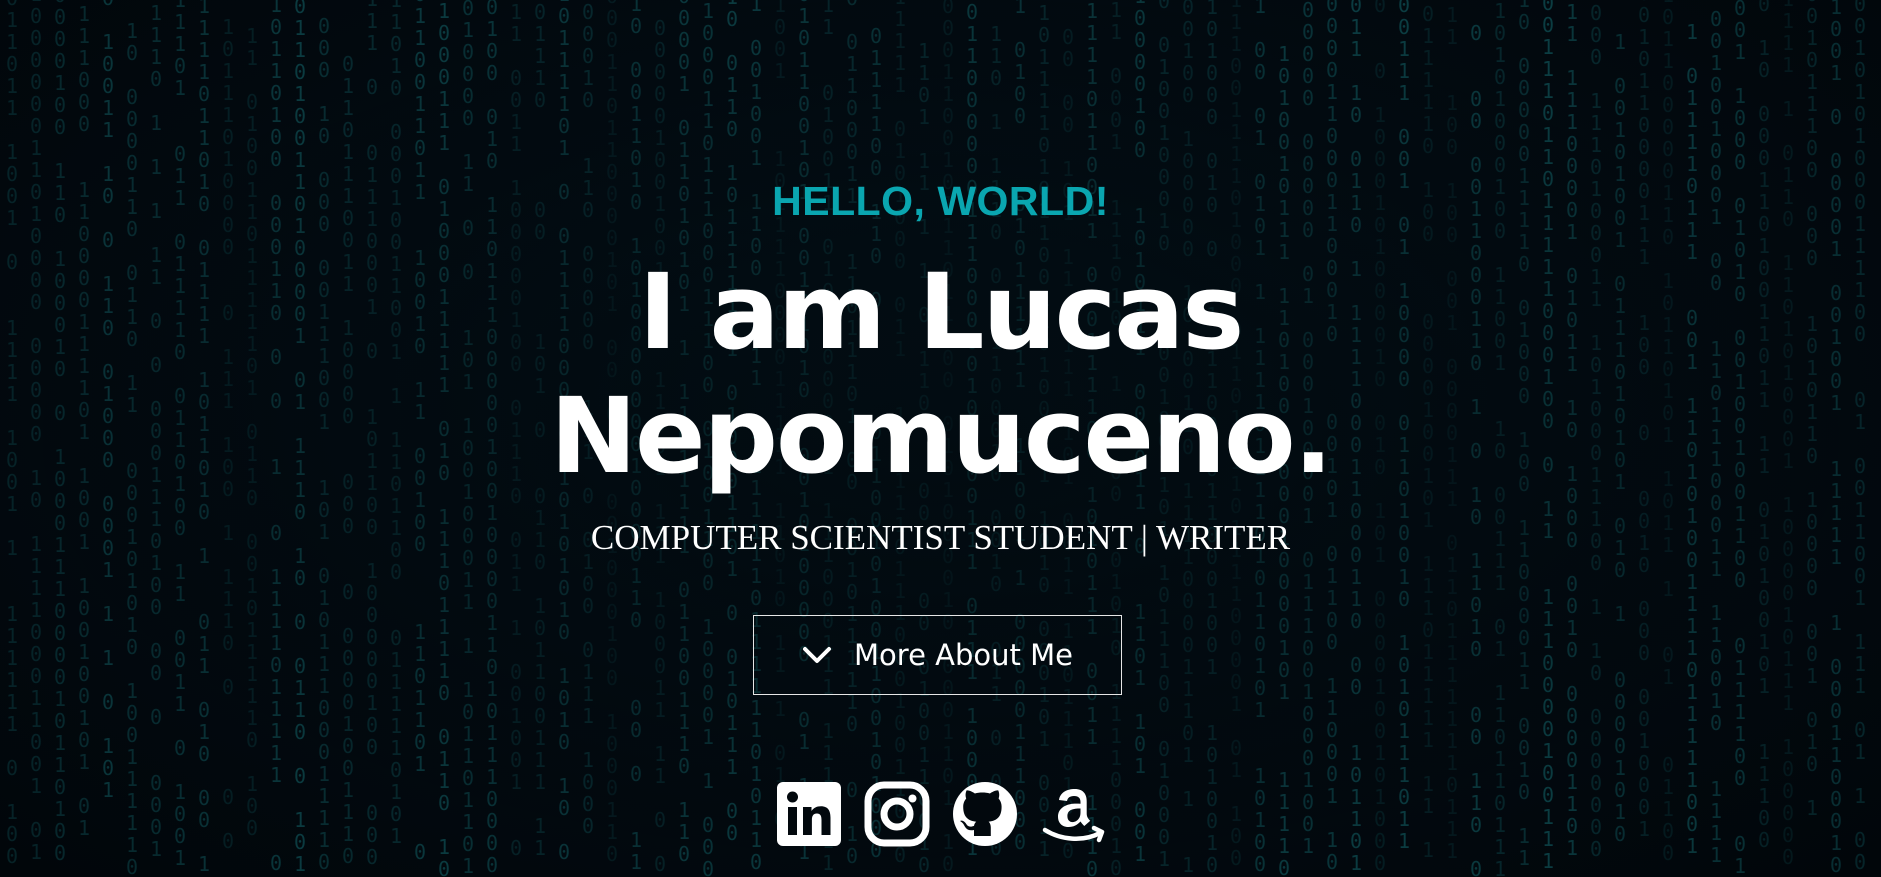 The image size is (1881, 877). I want to click on instagram-link, so click(897, 814).